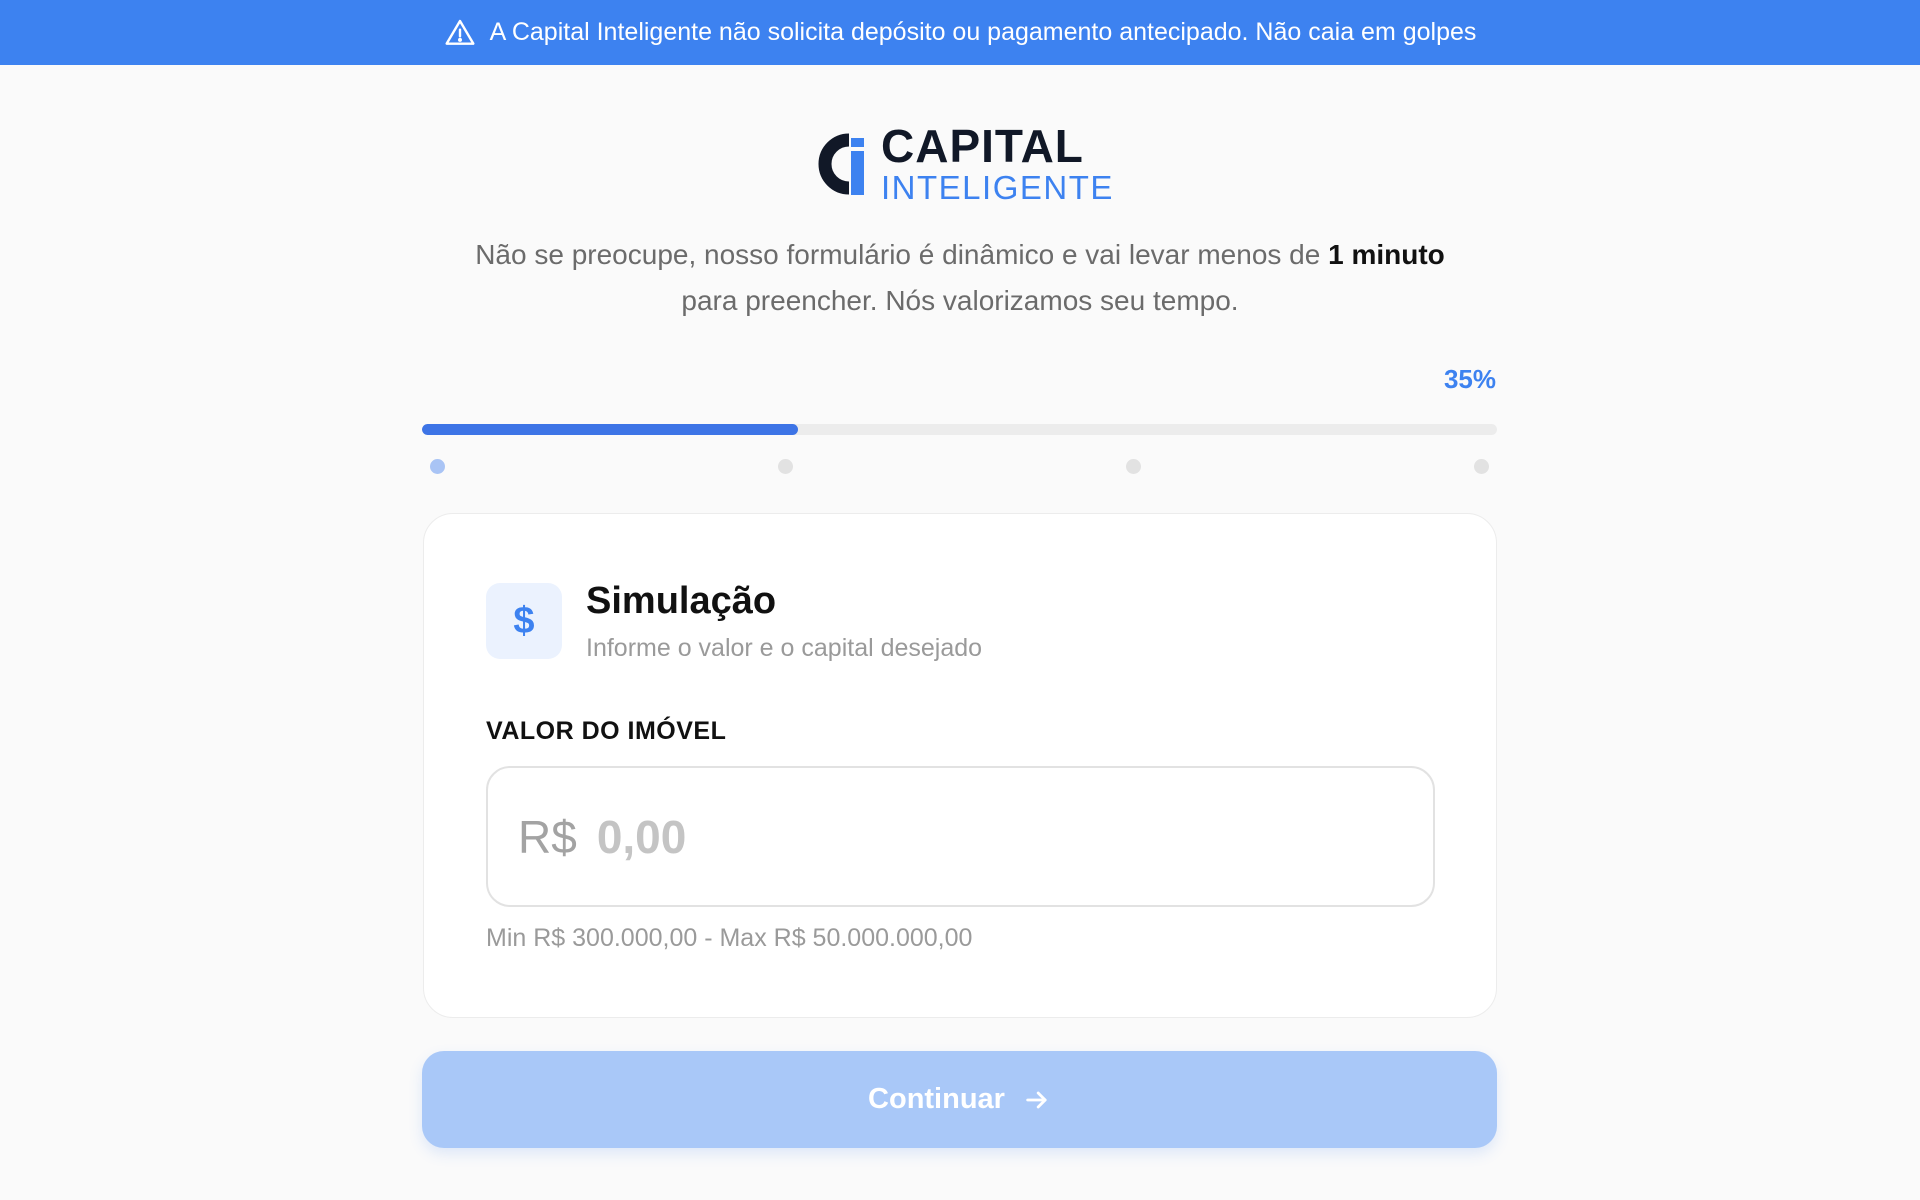 The width and height of the screenshot is (1920, 1200). Describe the element at coordinates (997, 187) in the screenshot. I see `logo-line-2: INTELIGENTE` at that location.